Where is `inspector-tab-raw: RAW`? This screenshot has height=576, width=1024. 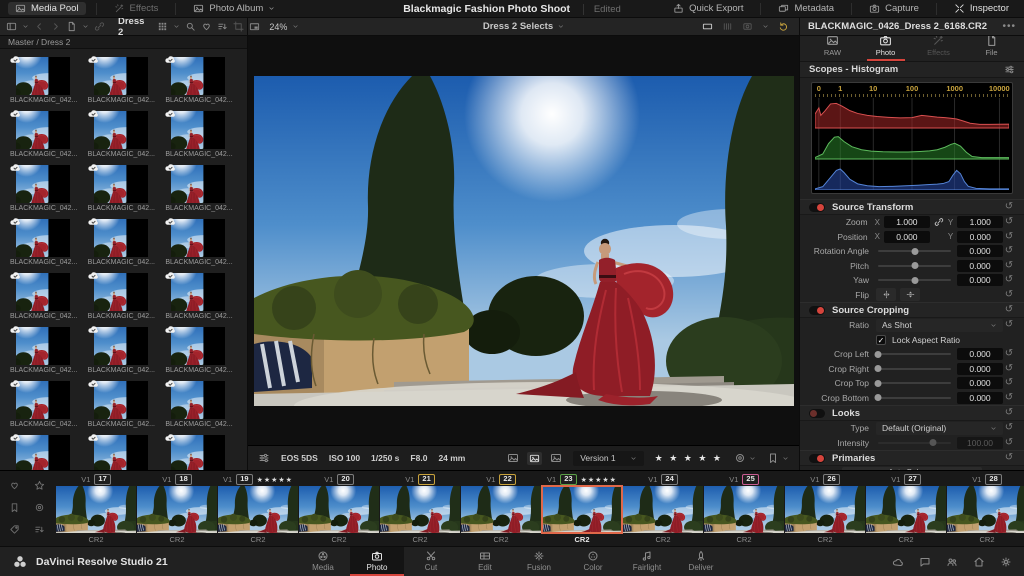
inspector-tab-raw: RAW is located at coordinates (833, 48).